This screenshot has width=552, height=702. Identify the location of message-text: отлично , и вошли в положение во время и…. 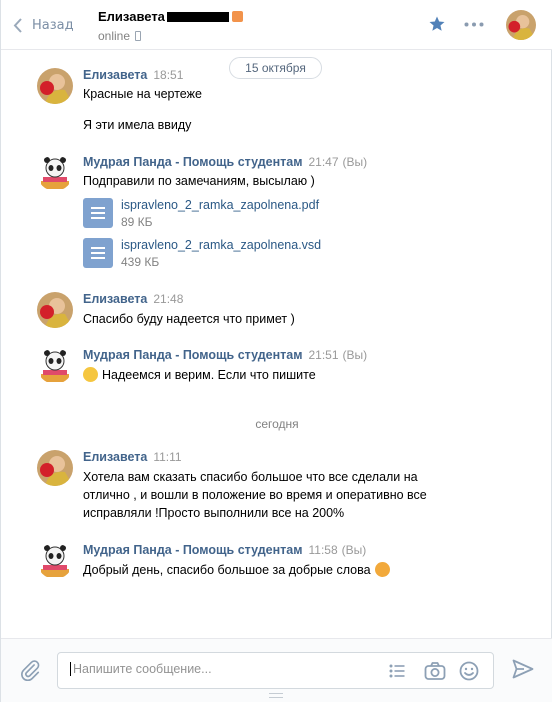
(255, 495).